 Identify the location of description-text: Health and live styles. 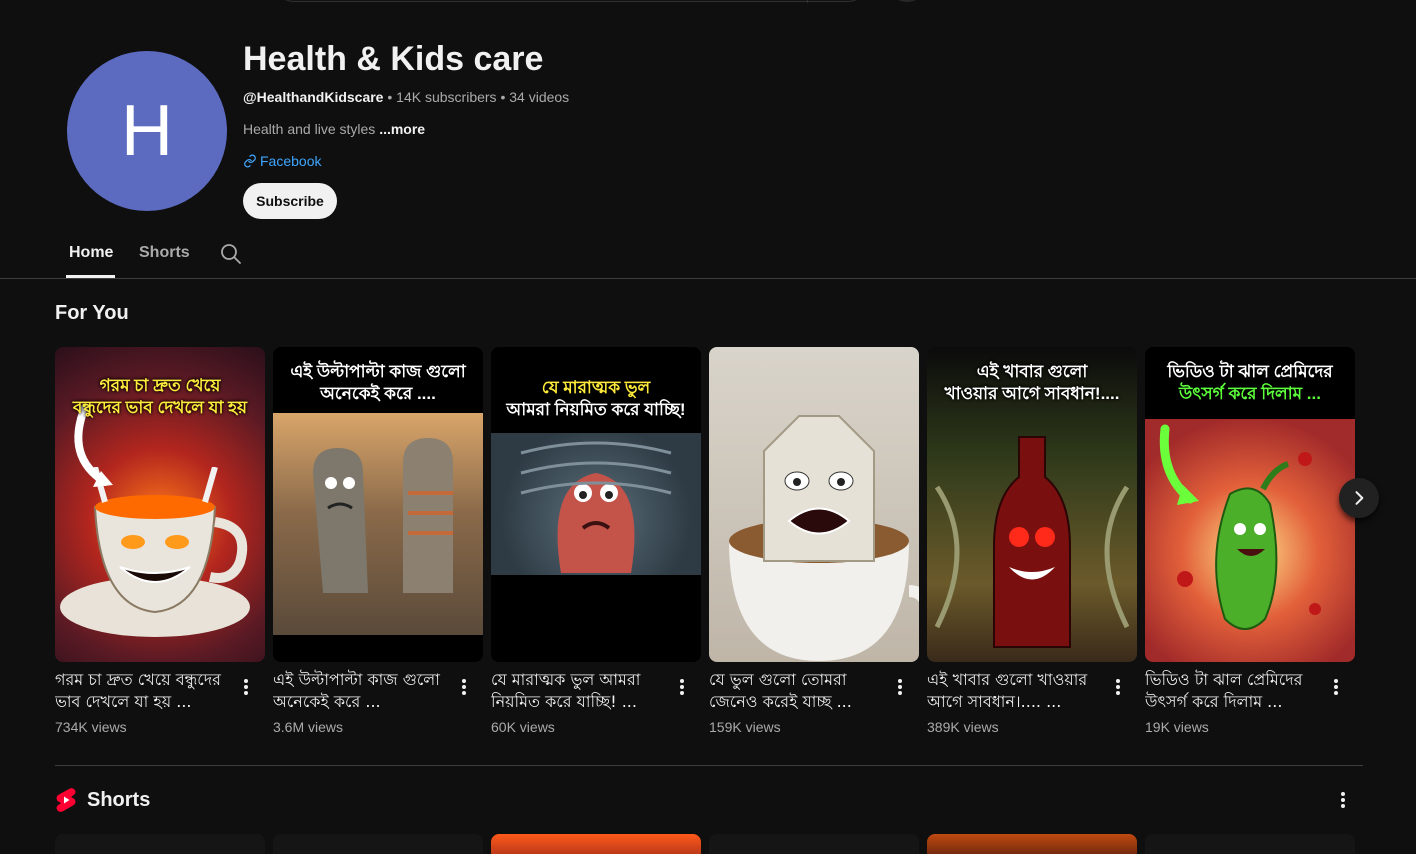
(311, 129).